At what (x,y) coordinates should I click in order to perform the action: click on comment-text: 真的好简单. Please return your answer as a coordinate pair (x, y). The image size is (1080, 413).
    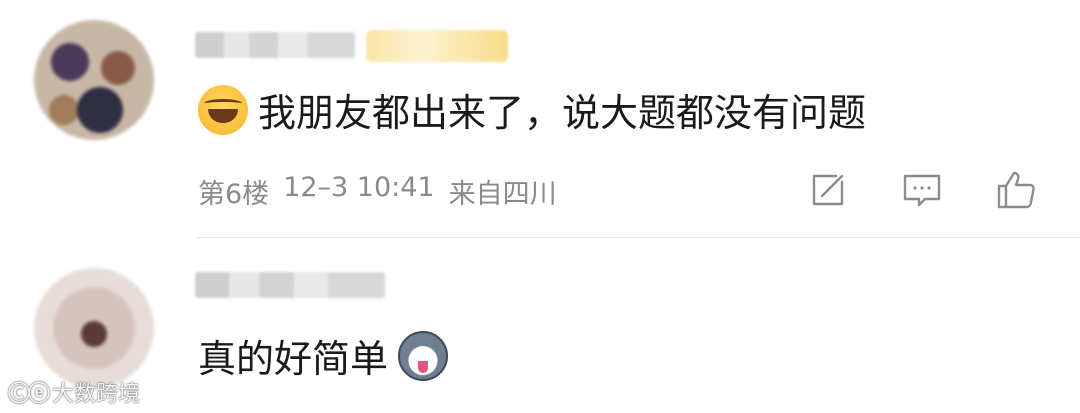
    Looking at the image, I should click on (323, 355).